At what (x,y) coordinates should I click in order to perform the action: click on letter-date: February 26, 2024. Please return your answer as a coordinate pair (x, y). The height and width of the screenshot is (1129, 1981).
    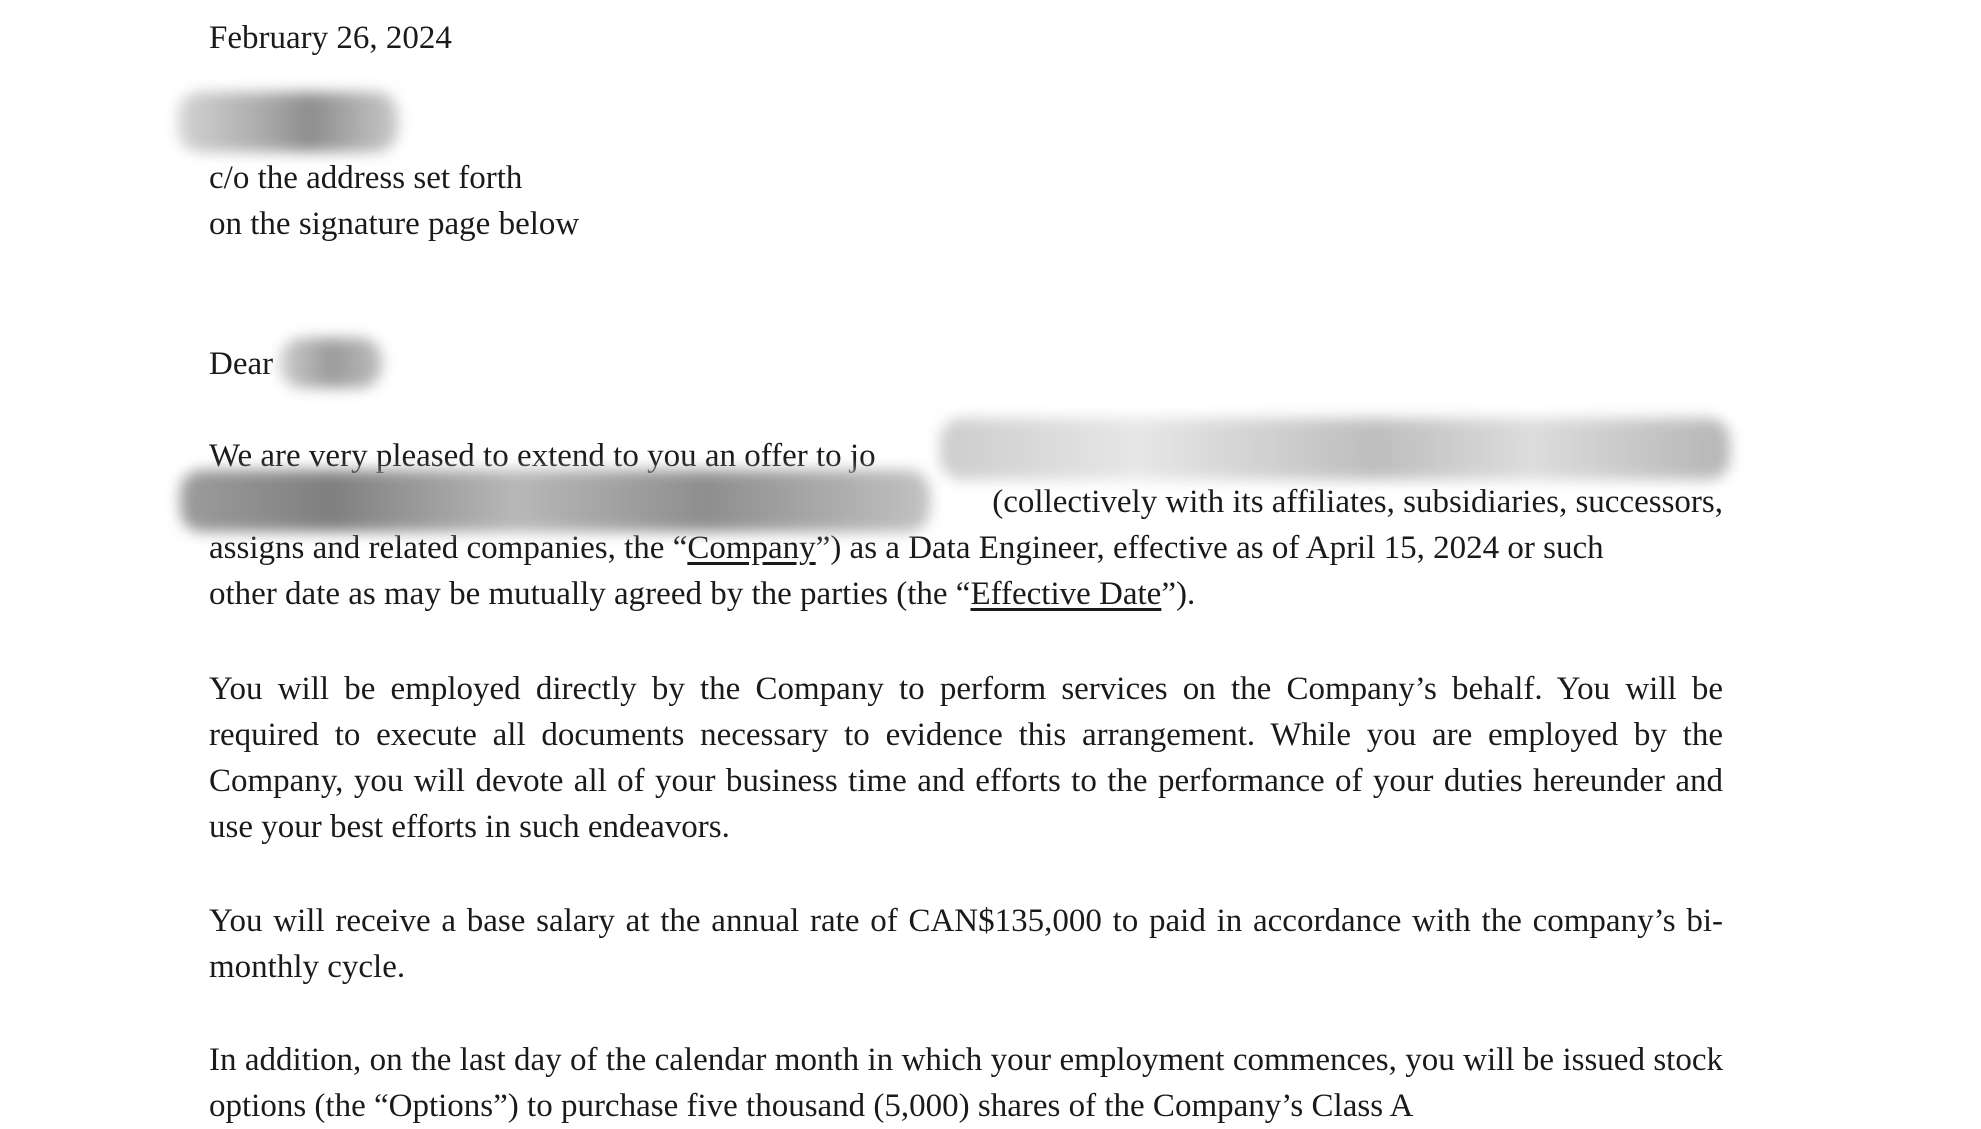
    Looking at the image, I should click on (330, 38).